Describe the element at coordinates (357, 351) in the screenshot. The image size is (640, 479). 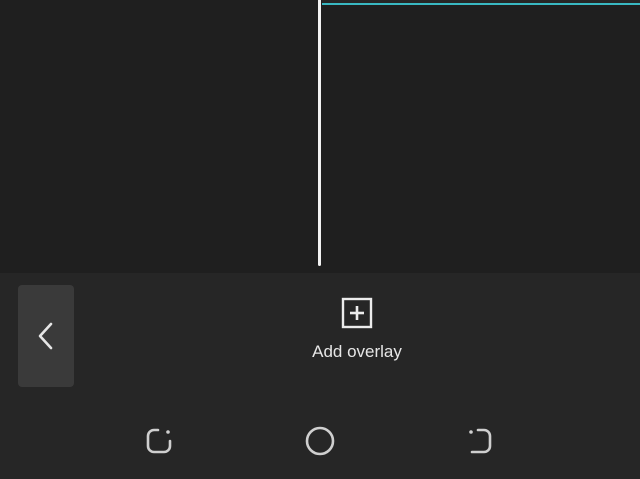
I see `add-overlay-label: Add overlay` at that location.